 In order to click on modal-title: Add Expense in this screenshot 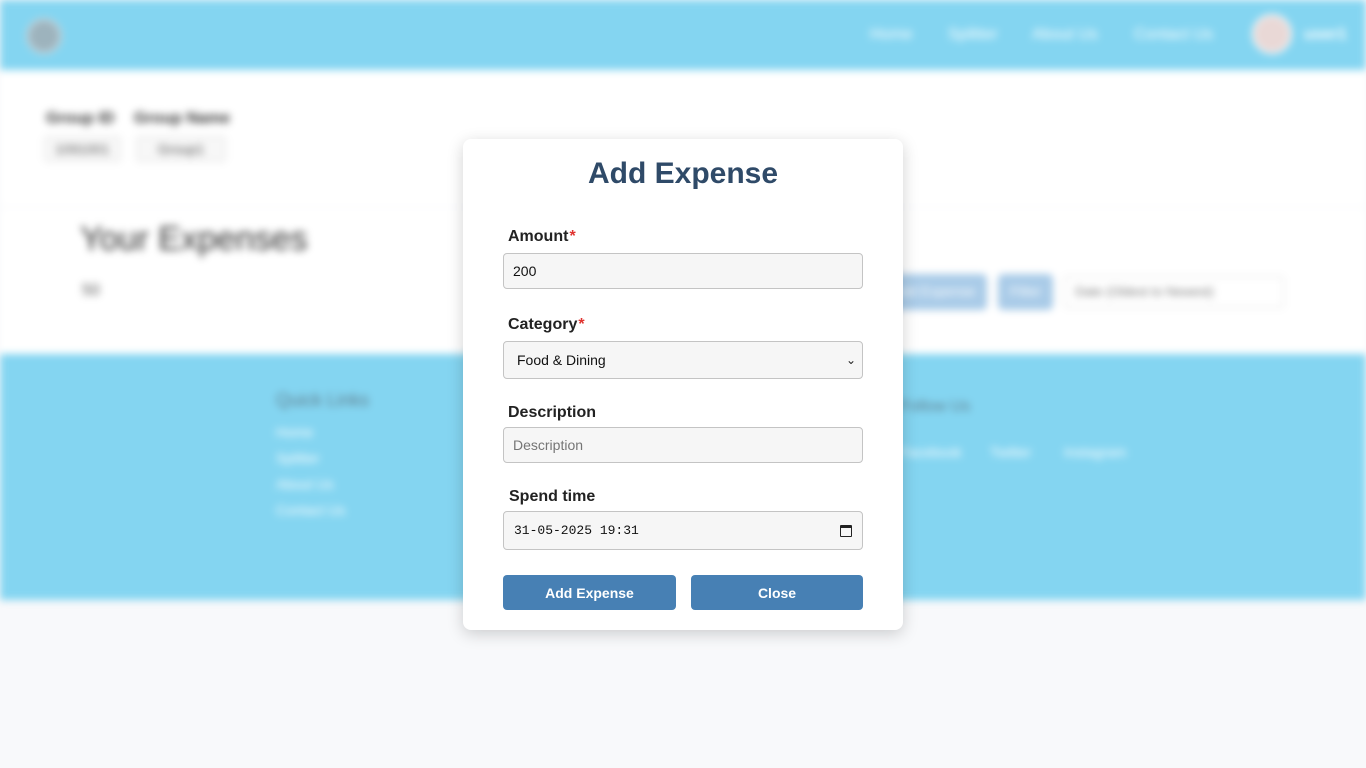, I will do `click(683, 173)`.